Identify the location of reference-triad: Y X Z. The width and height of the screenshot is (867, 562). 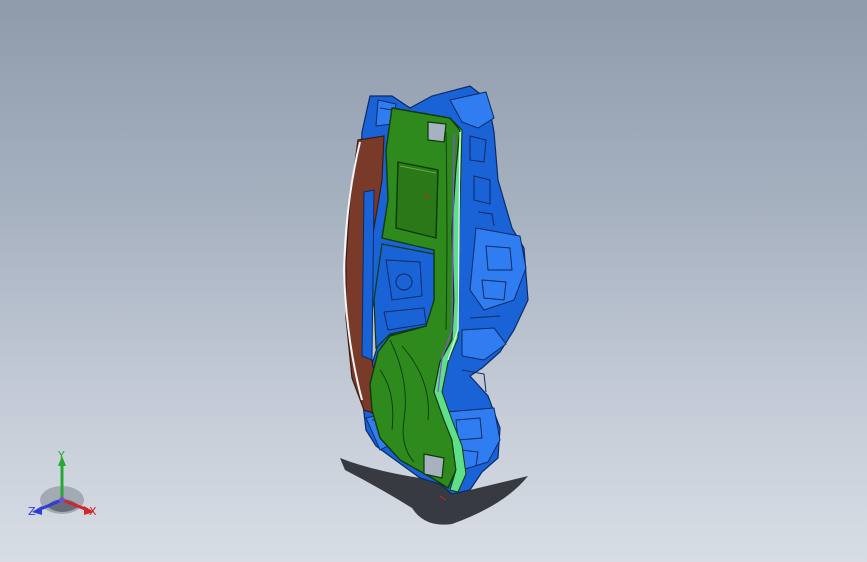
(65, 487).